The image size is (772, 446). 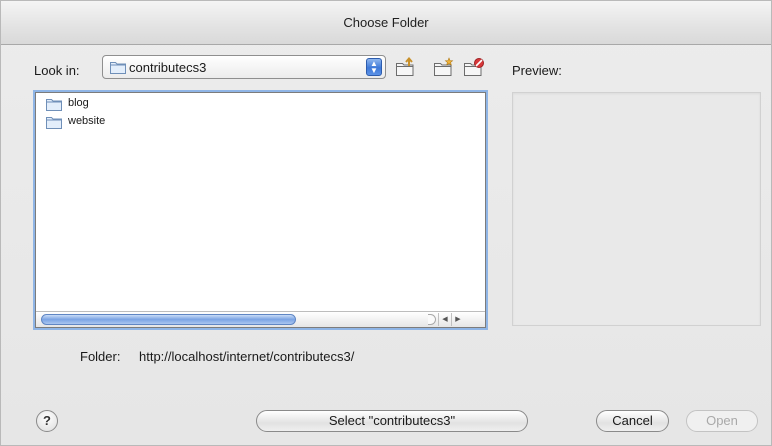 I want to click on folder-path: http://localhost/internet/contributecs3/, so click(x=247, y=356).